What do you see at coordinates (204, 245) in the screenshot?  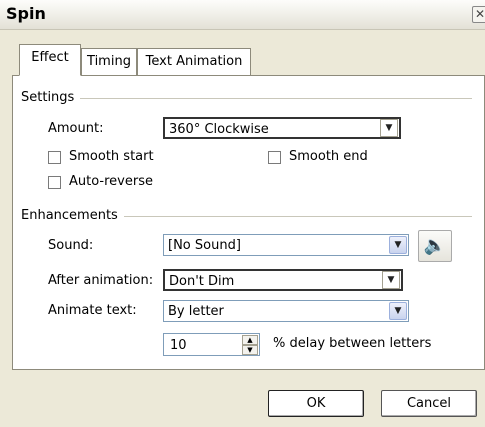 I see `sound-value: [No Sound]` at bounding box center [204, 245].